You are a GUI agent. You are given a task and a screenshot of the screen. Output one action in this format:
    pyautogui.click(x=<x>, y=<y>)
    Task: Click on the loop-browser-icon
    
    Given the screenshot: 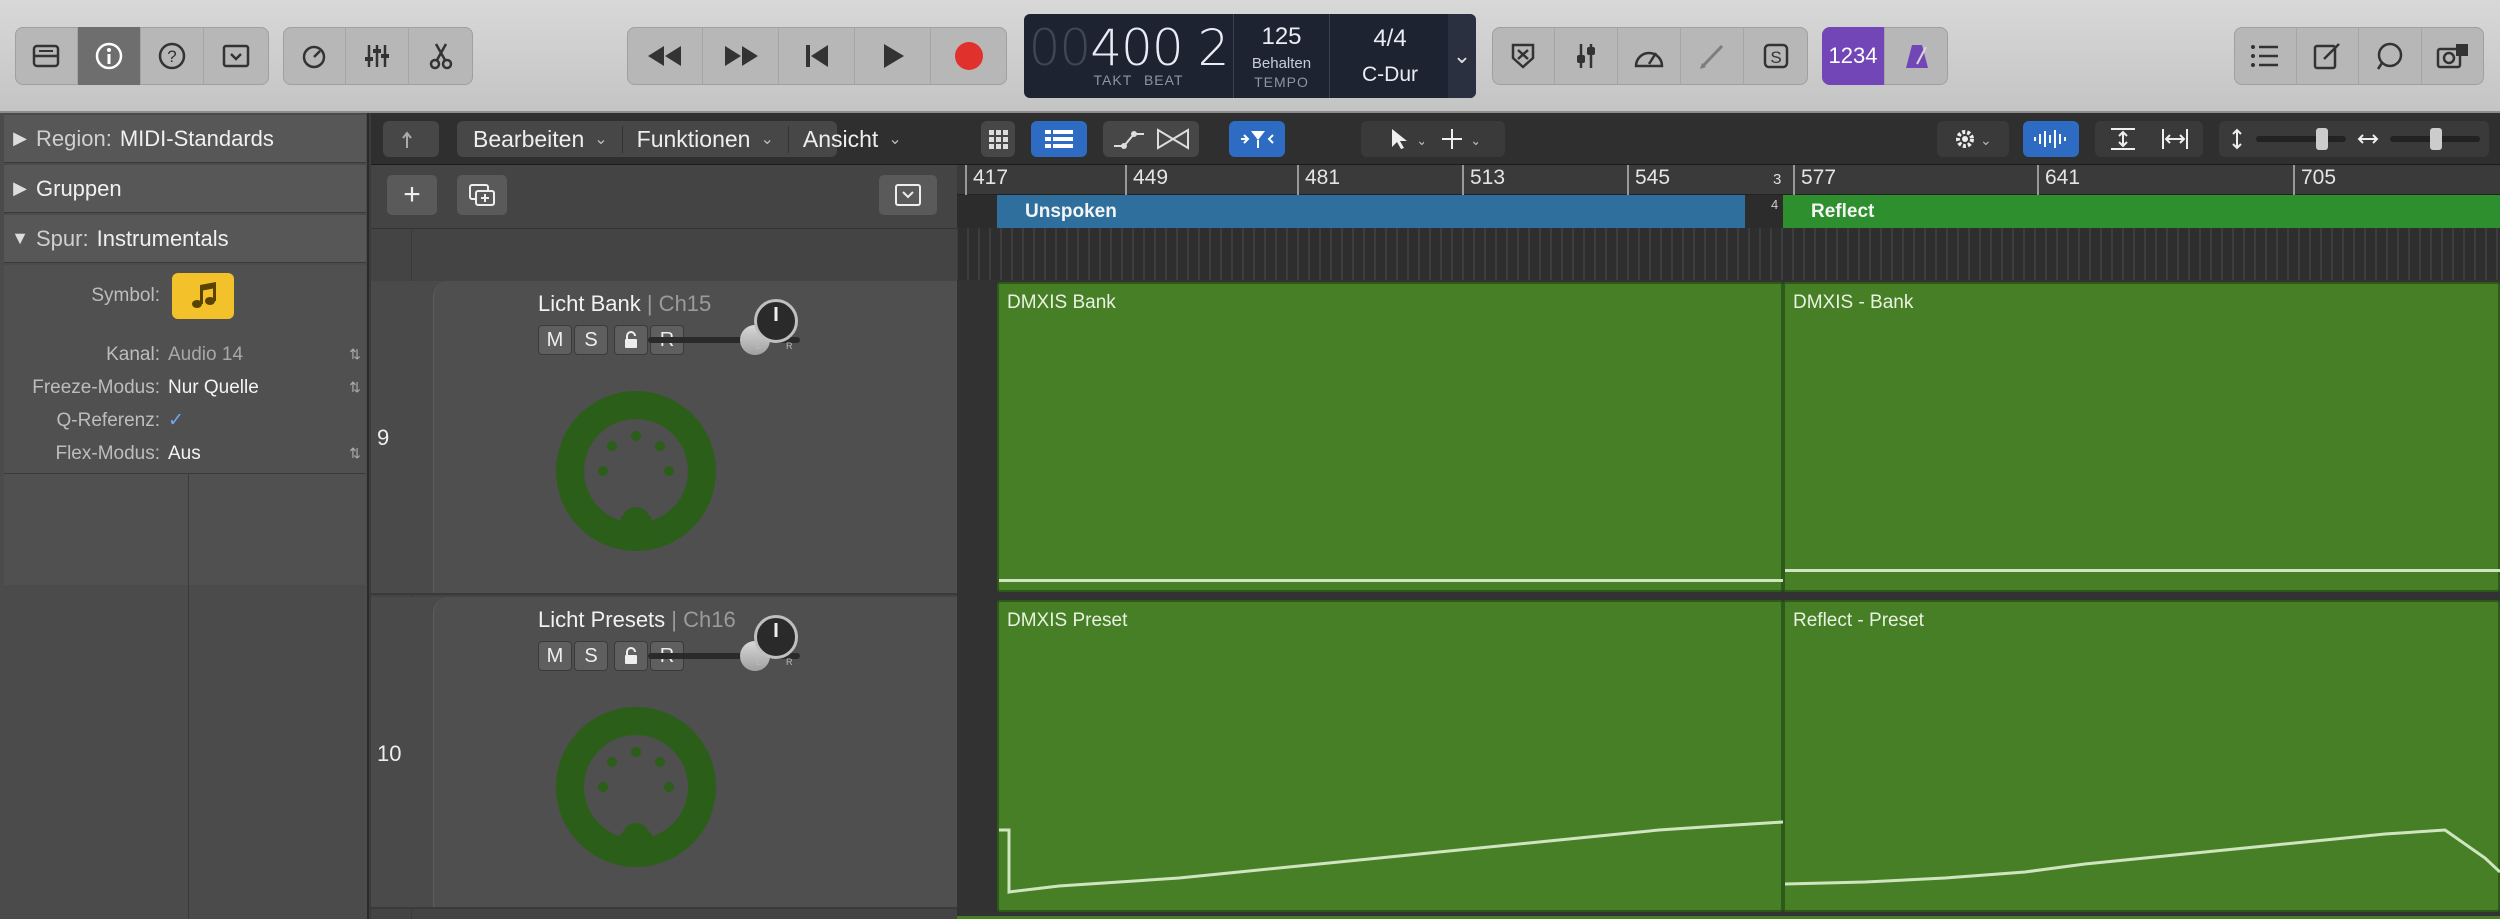 What is the action you would take?
    pyautogui.click(x=2390, y=56)
    